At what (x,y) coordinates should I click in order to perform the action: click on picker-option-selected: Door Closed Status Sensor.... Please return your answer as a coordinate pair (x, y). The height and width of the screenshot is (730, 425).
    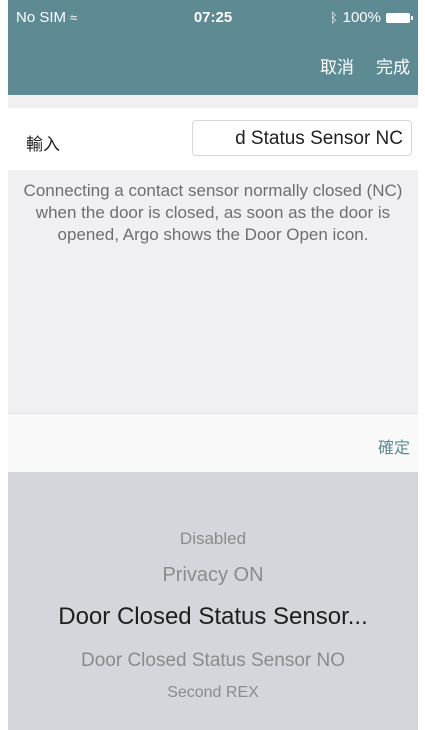
    Looking at the image, I should click on (213, 617).